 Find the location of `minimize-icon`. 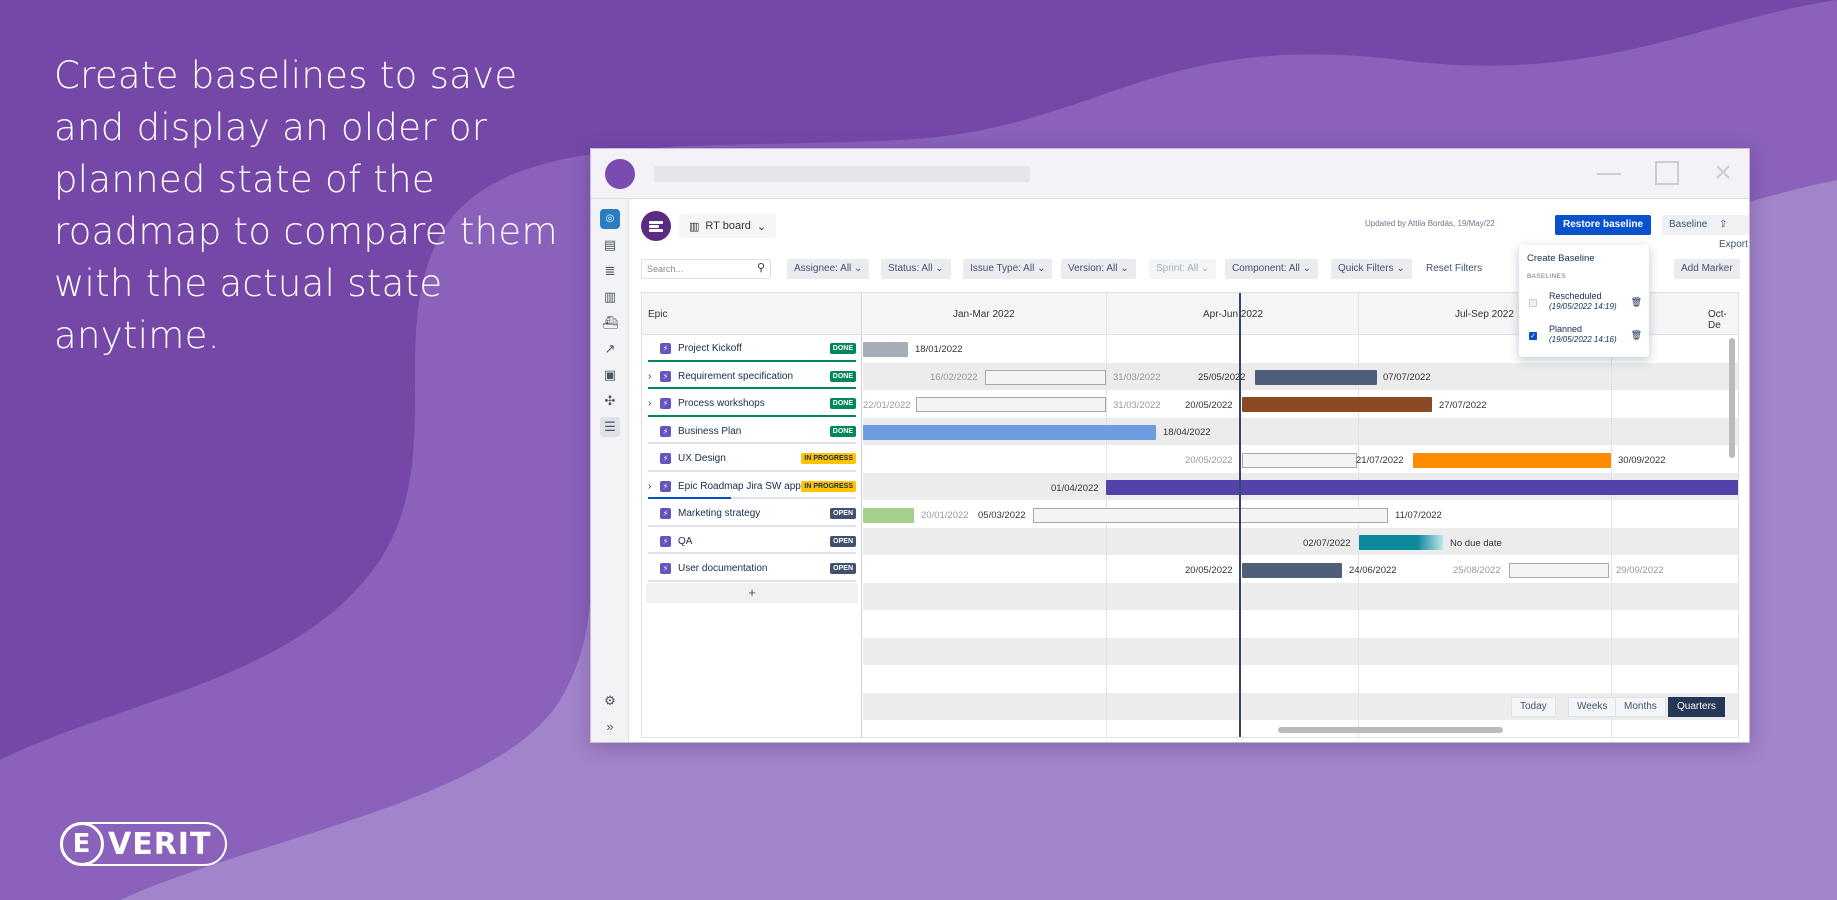

minimize-icon is located at coordinates (1609, 173).